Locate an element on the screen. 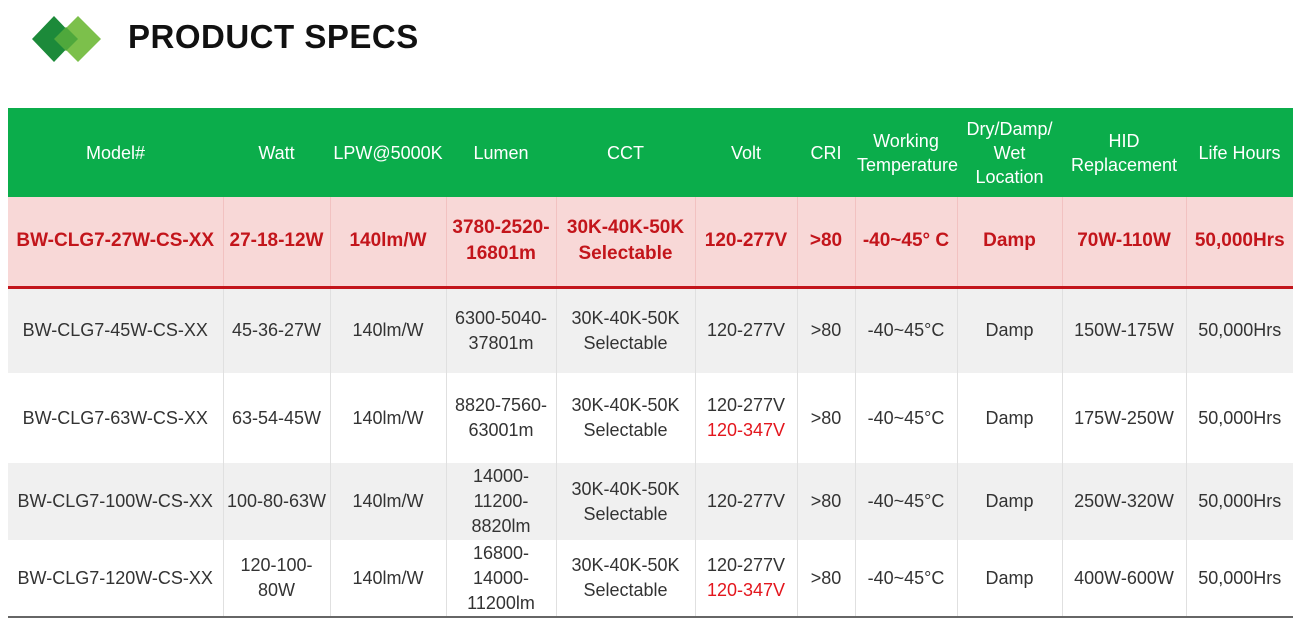  cell-hid: 175W-250W is located at coordinates (1123, 418).